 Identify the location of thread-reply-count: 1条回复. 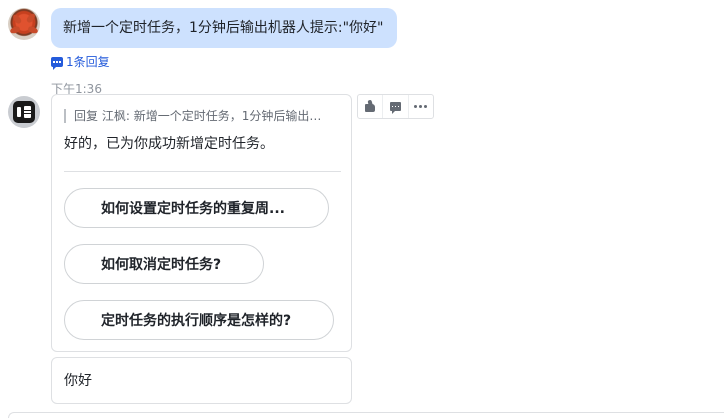
(80, 61).